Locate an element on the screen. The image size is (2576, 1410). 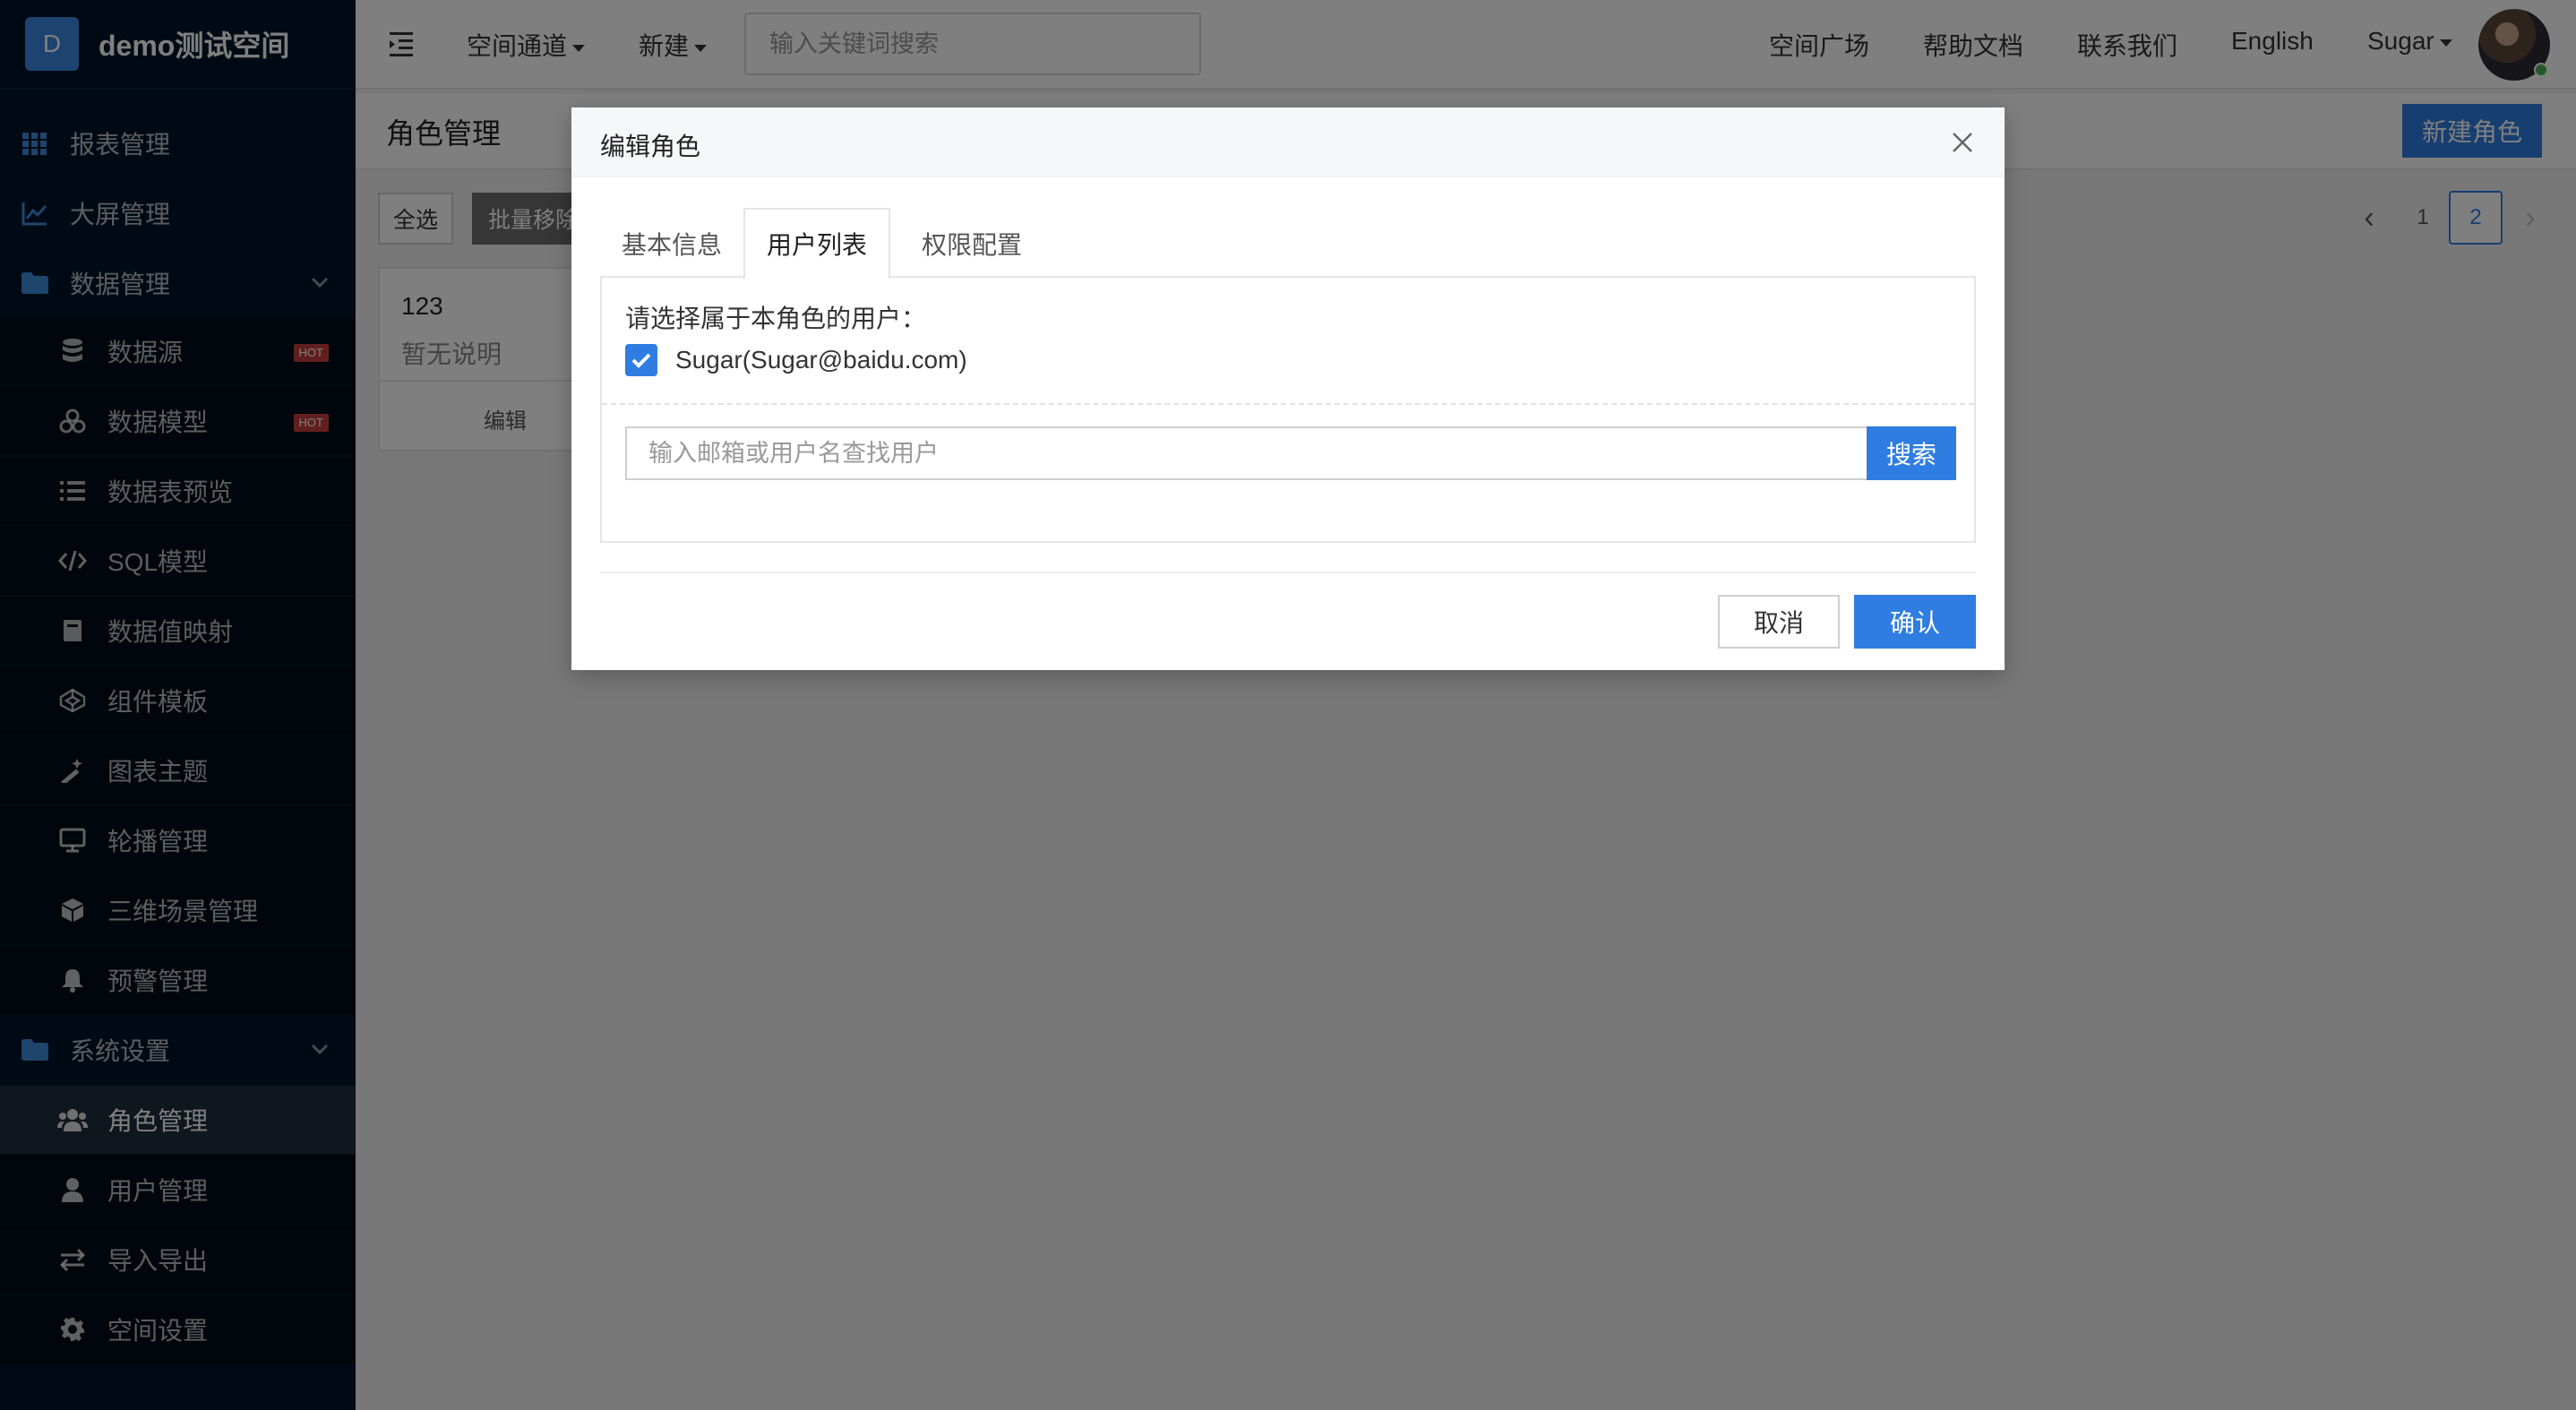
user-list-panel: 请选择属于本角色的用户： Sugar(Sugar@baidu.com) 搜索 is located at coordinates (1288, 410).